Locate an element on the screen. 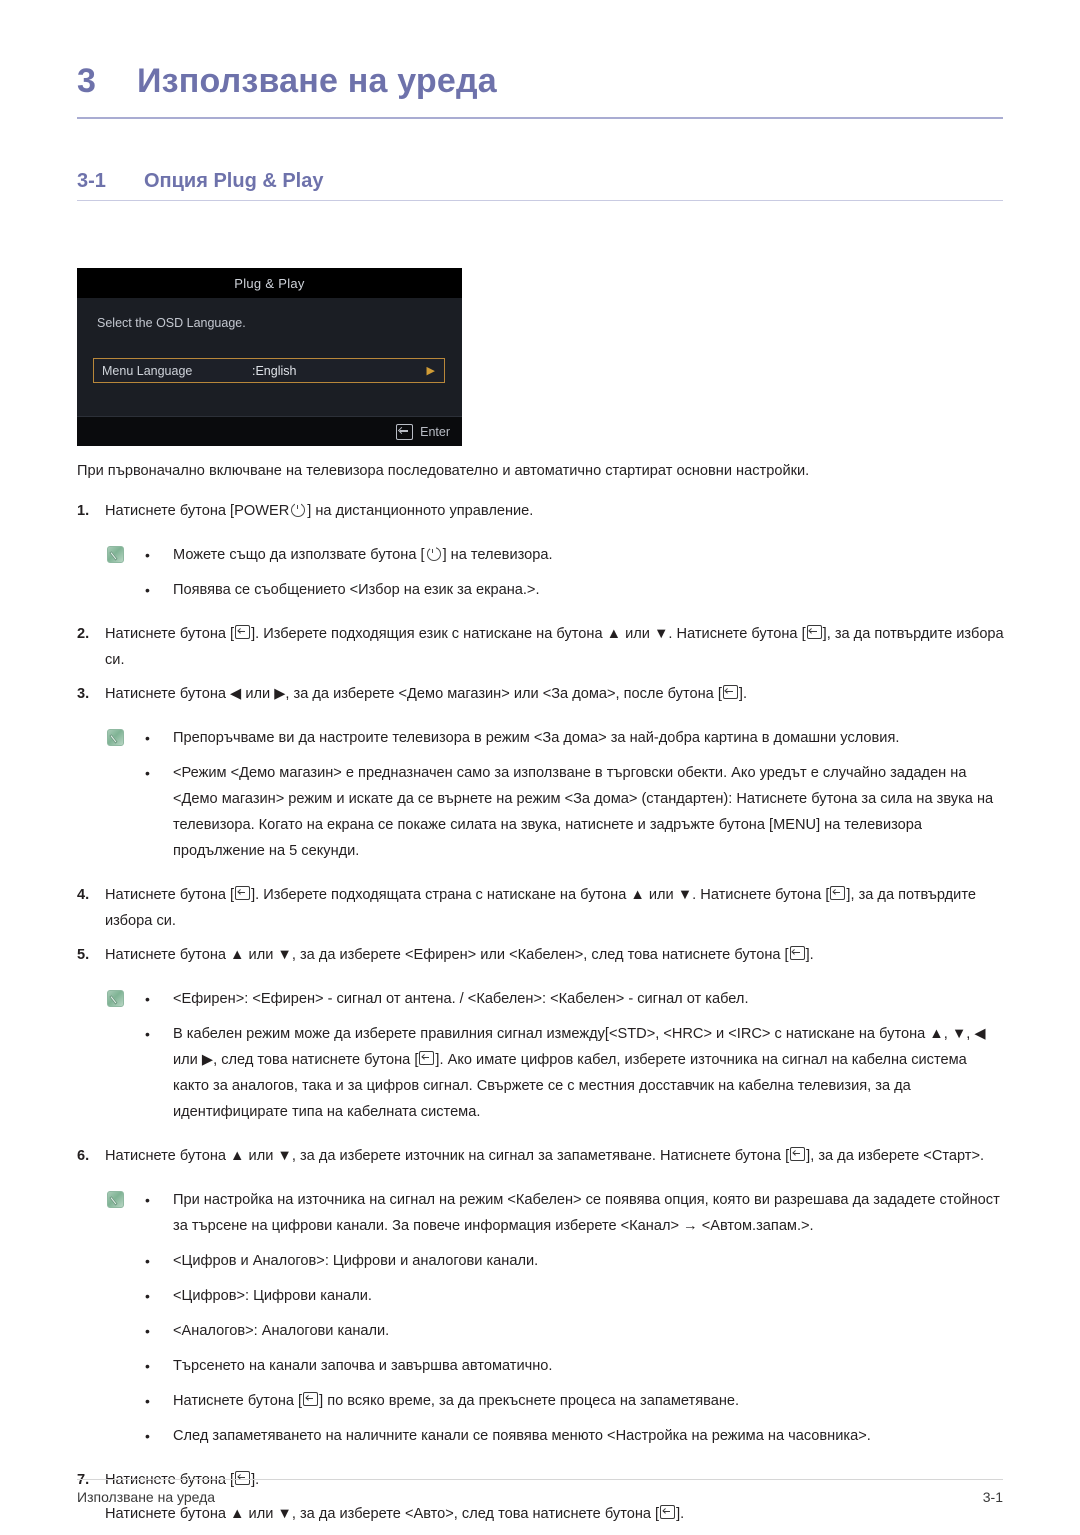 This screenshot has height=1535, width=1080. step-4-marker: 4. is located at coordinates (83, 895).